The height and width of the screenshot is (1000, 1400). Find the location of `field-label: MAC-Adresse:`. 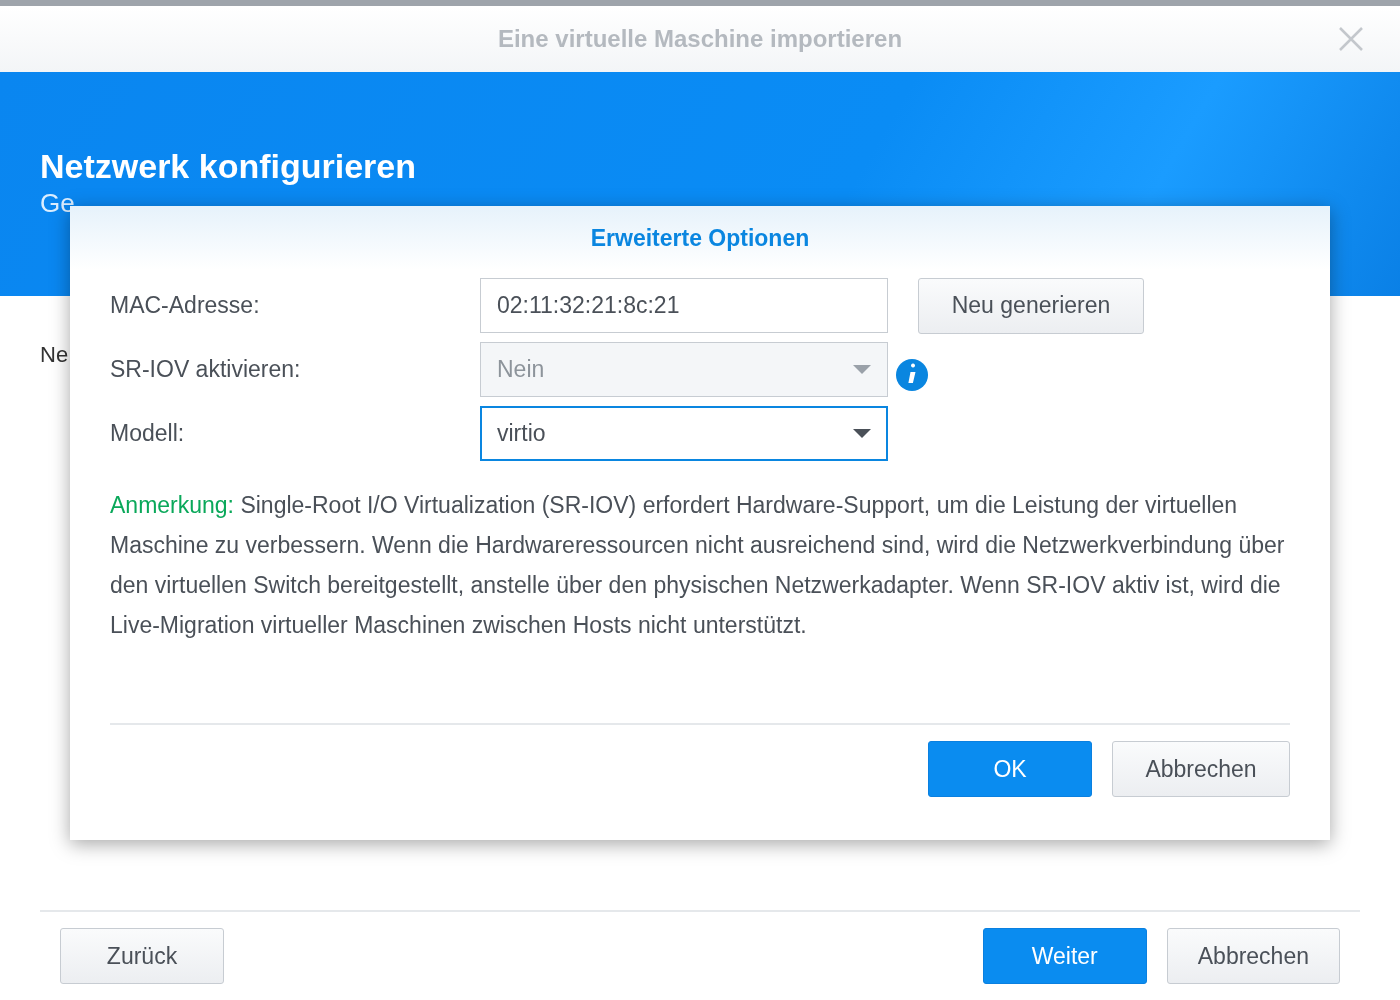

field-label: MAC-Adresse: is located at coordinates (185, 305).